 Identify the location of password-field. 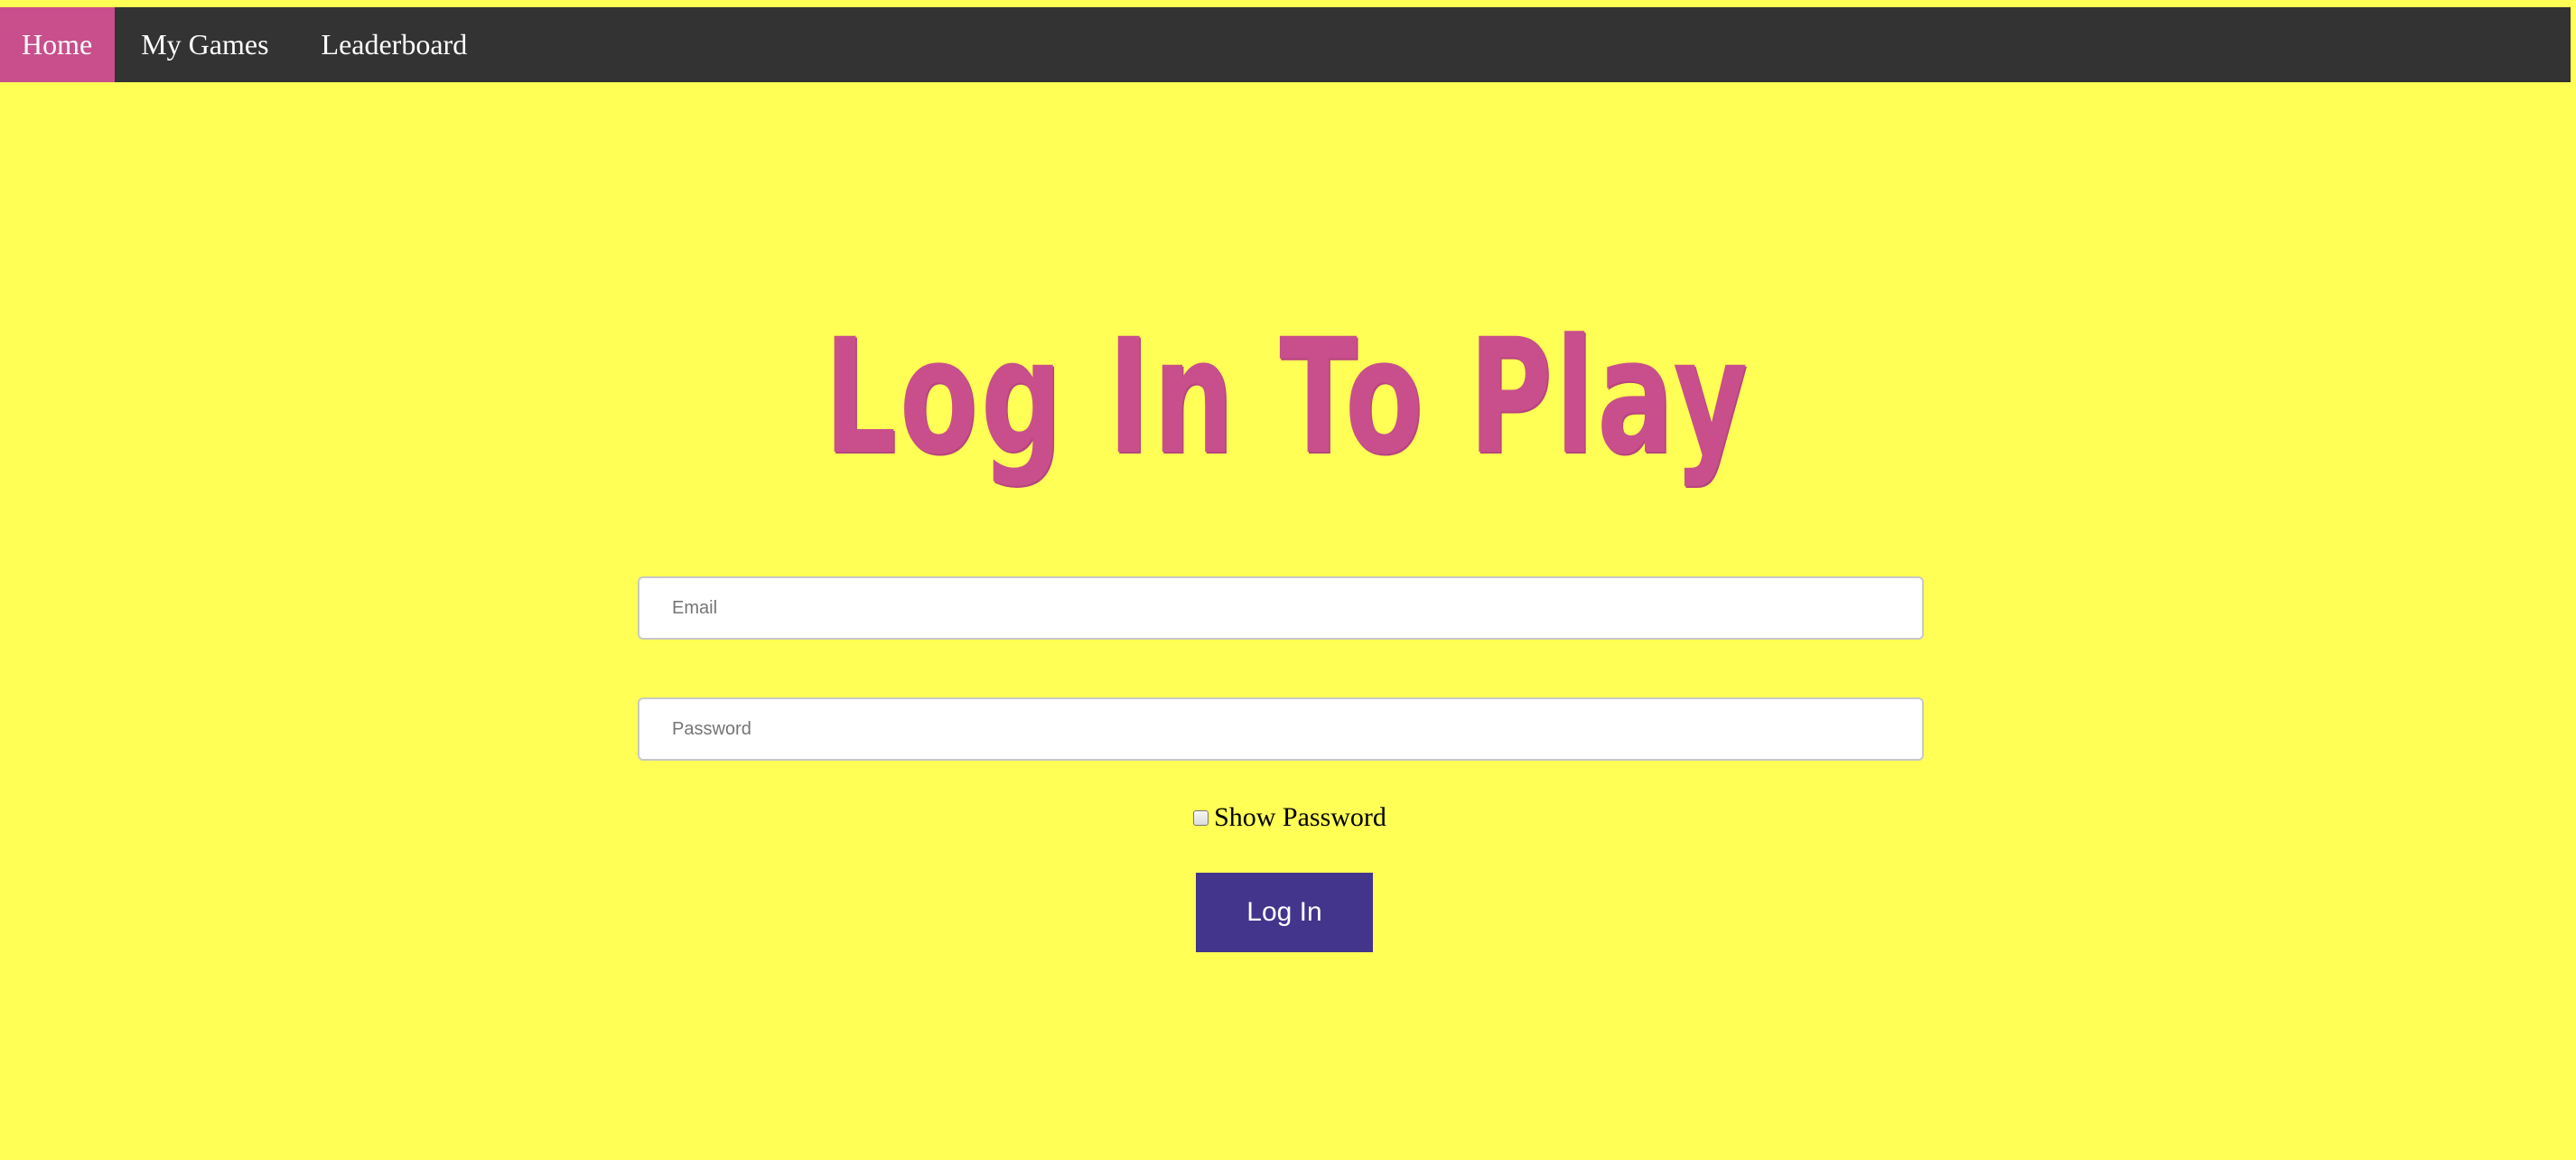
(1281, 729).